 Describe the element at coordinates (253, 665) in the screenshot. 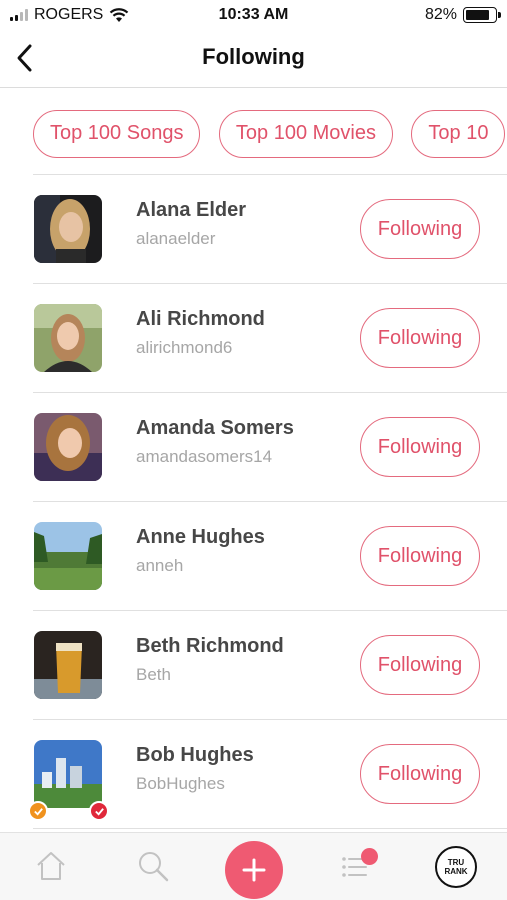

I see `list-item: Beth Richmond Beth Following` at that location.